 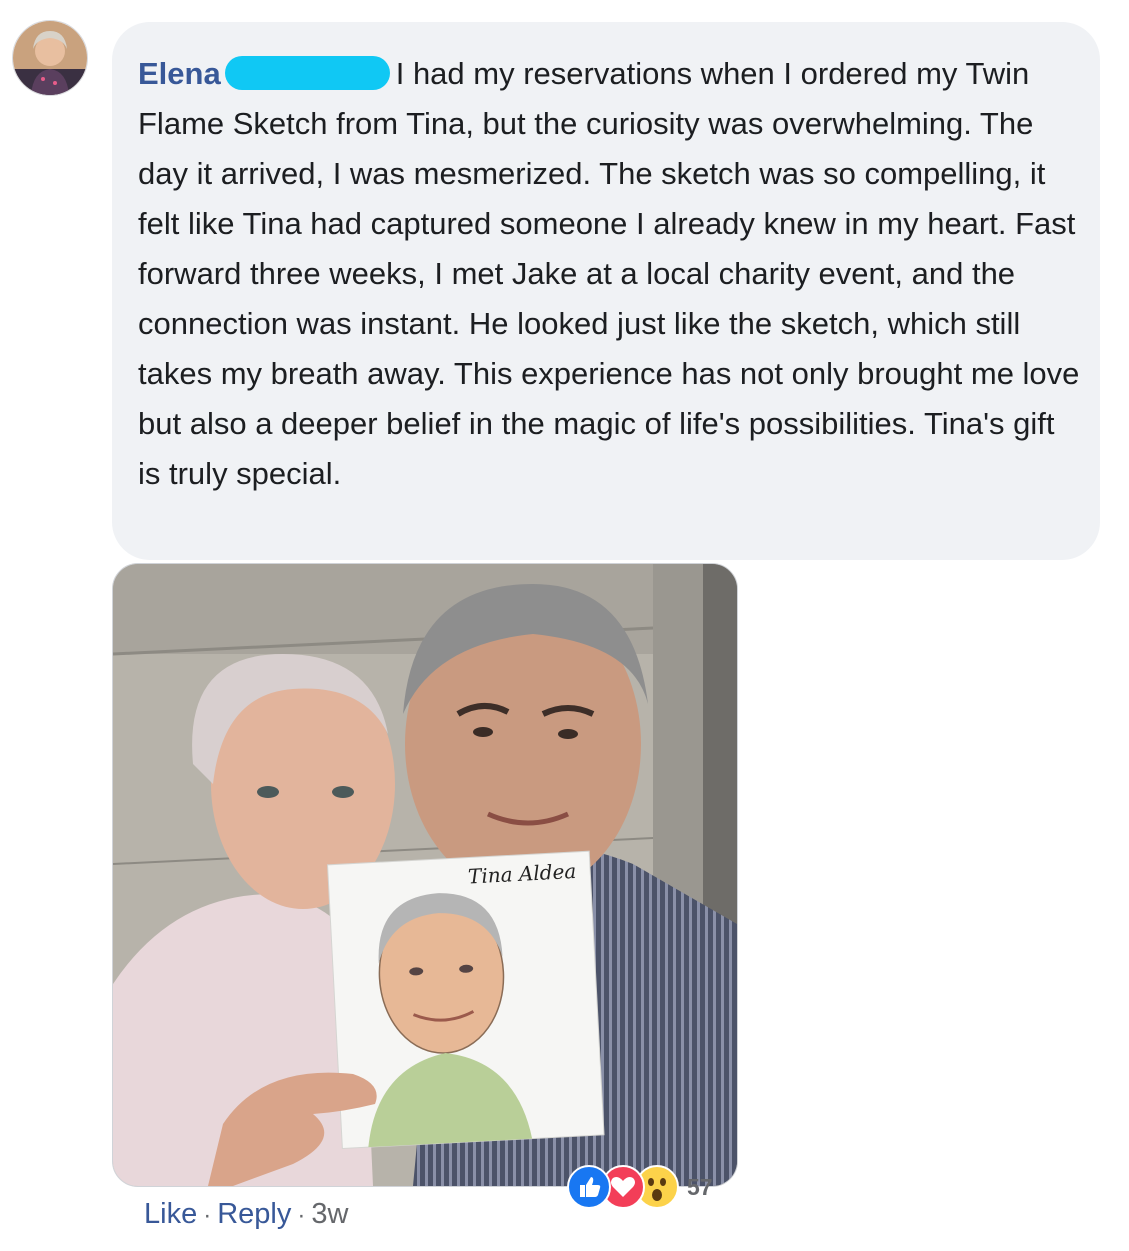 I want to click on commenter-avatar, so click(x=50, y=58).